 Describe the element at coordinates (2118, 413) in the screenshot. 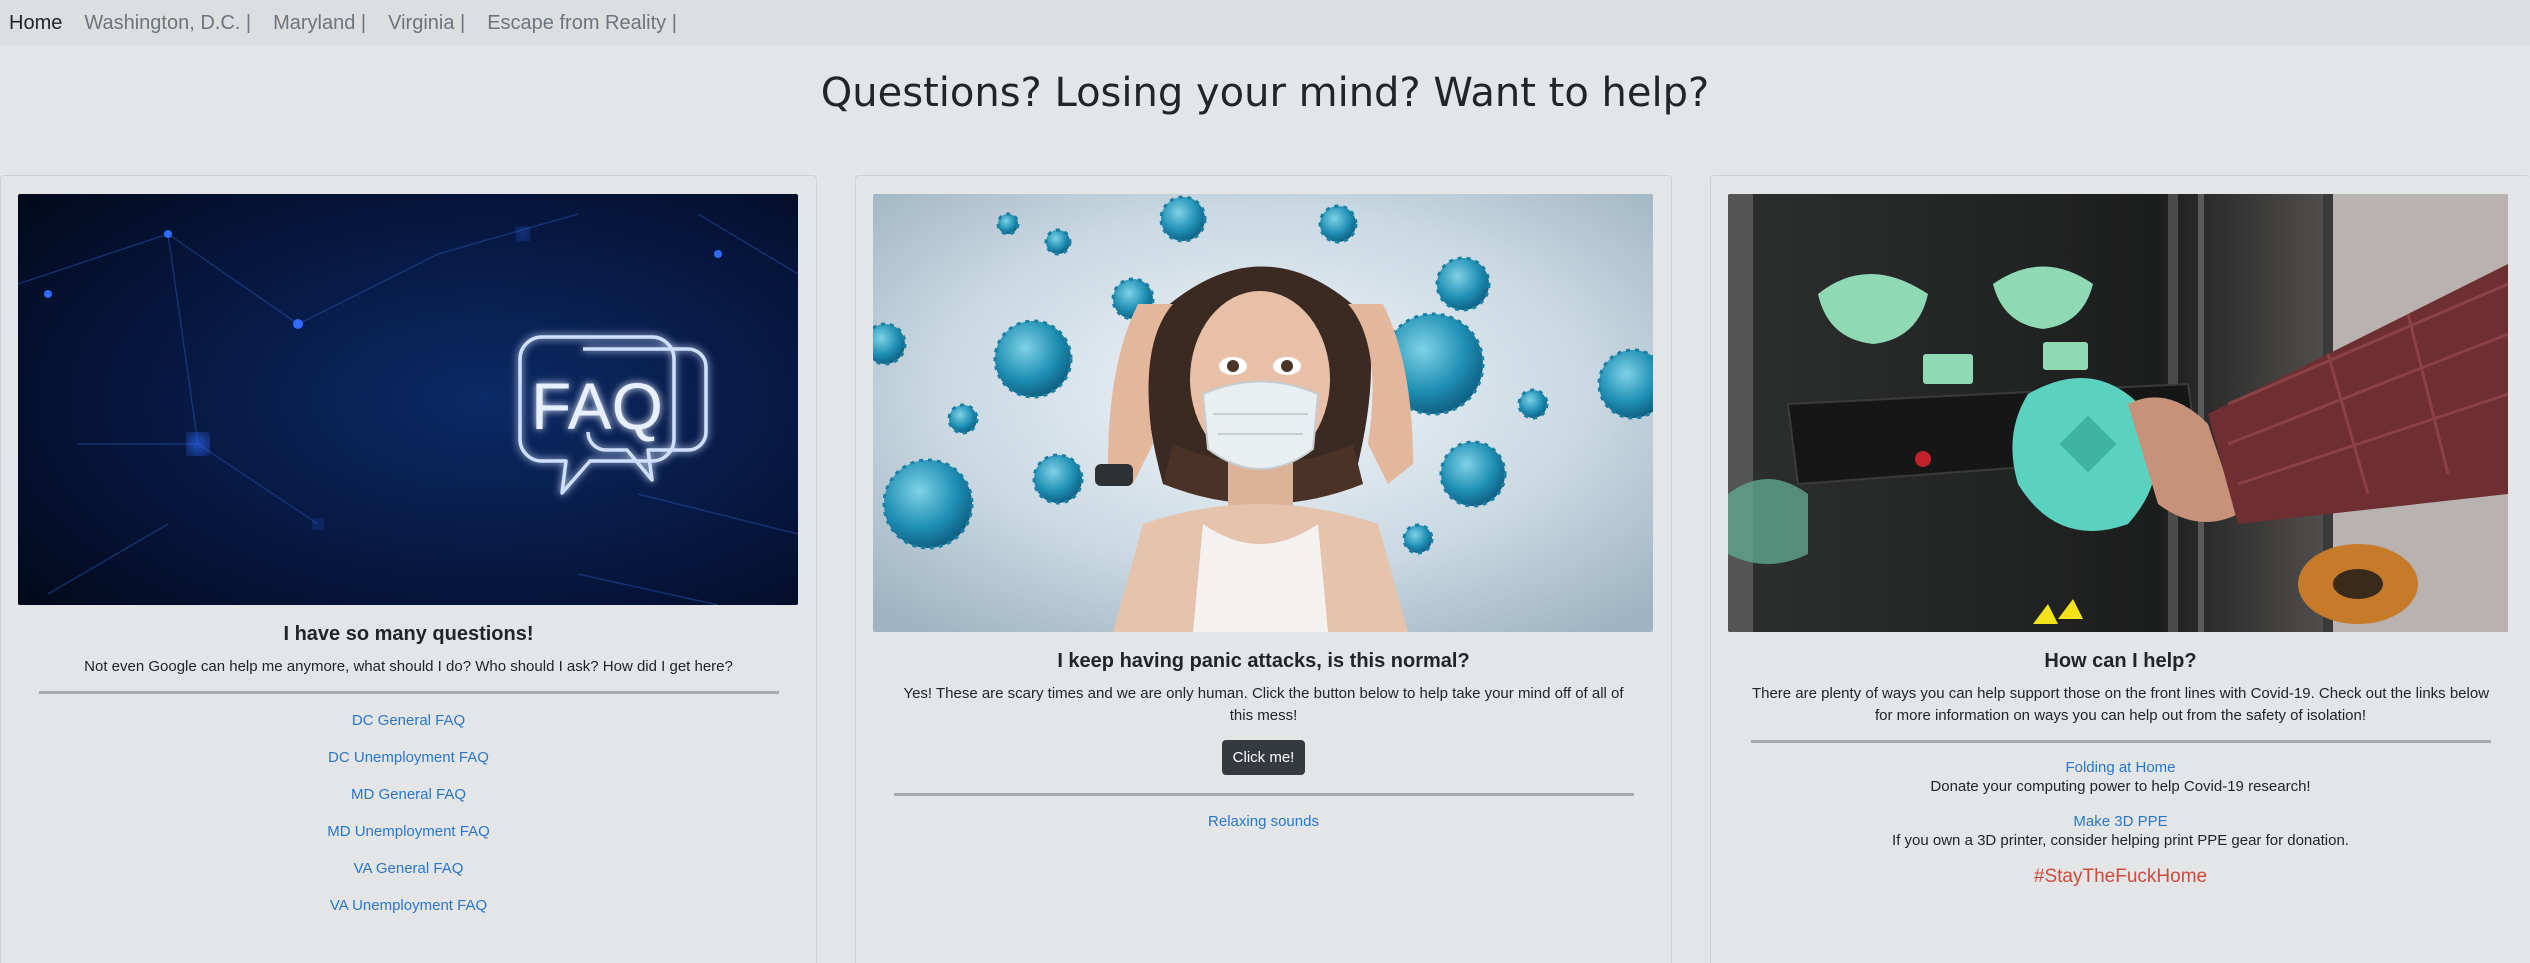

I see `3d-printer-ppe-image` at that location.